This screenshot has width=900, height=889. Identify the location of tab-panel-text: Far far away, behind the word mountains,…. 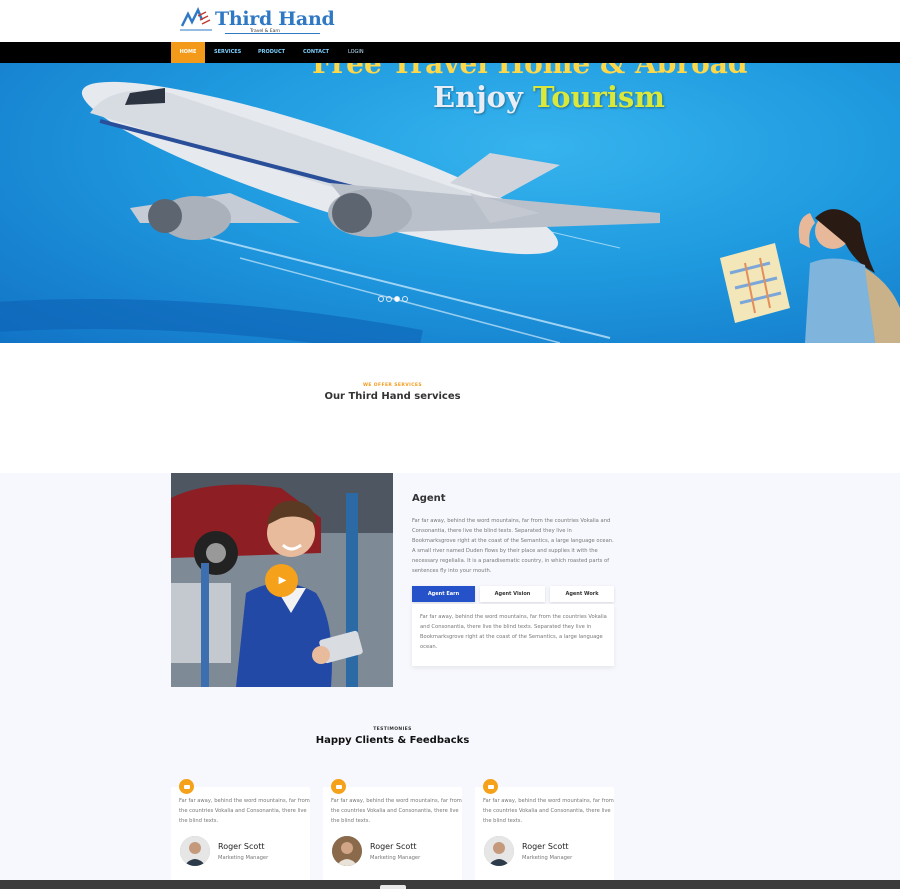
(513, 632).